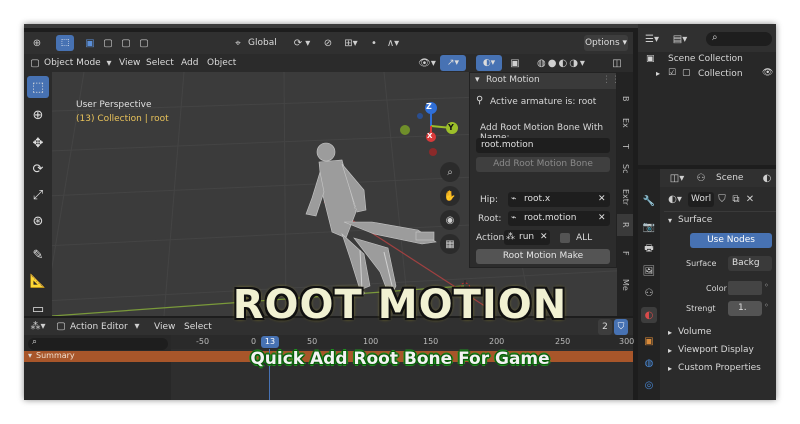  Describe the element at coordinates (160, 63) in the screenshot. I see `menu-select: Select` at that location.